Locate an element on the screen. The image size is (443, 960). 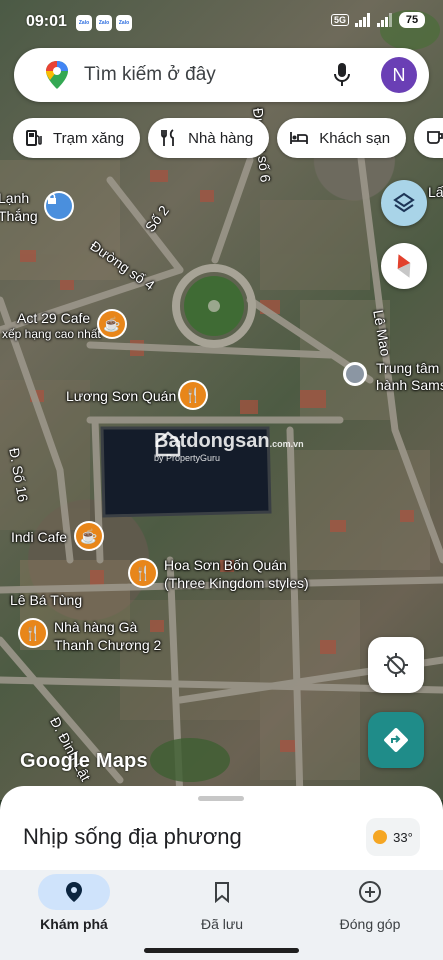
home-indicator is located at coordinates (221, 950).